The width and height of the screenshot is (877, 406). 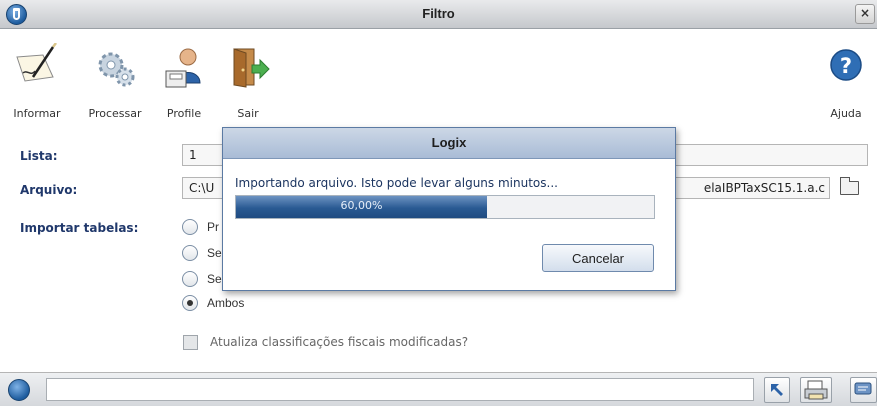 I want to click on atualiza-classificacoes-checkbox, so click(x=190, y=342).